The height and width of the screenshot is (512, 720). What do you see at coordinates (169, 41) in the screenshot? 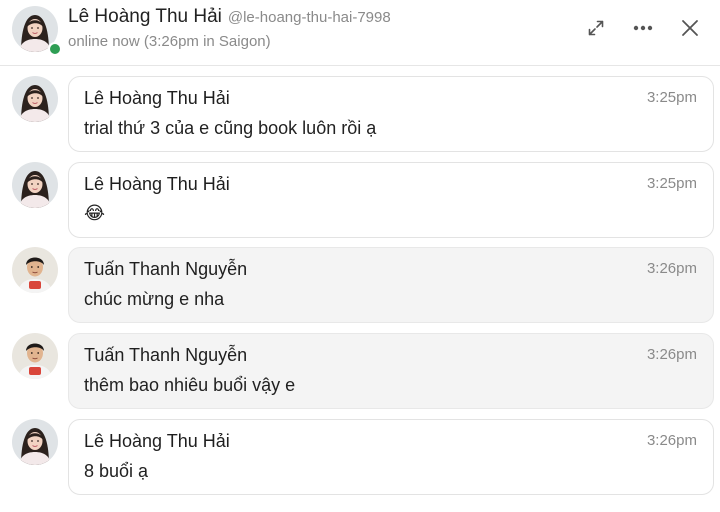
I see `contact-status: online now (3:26pm in Saigon)` at bounding box center [169, 41].